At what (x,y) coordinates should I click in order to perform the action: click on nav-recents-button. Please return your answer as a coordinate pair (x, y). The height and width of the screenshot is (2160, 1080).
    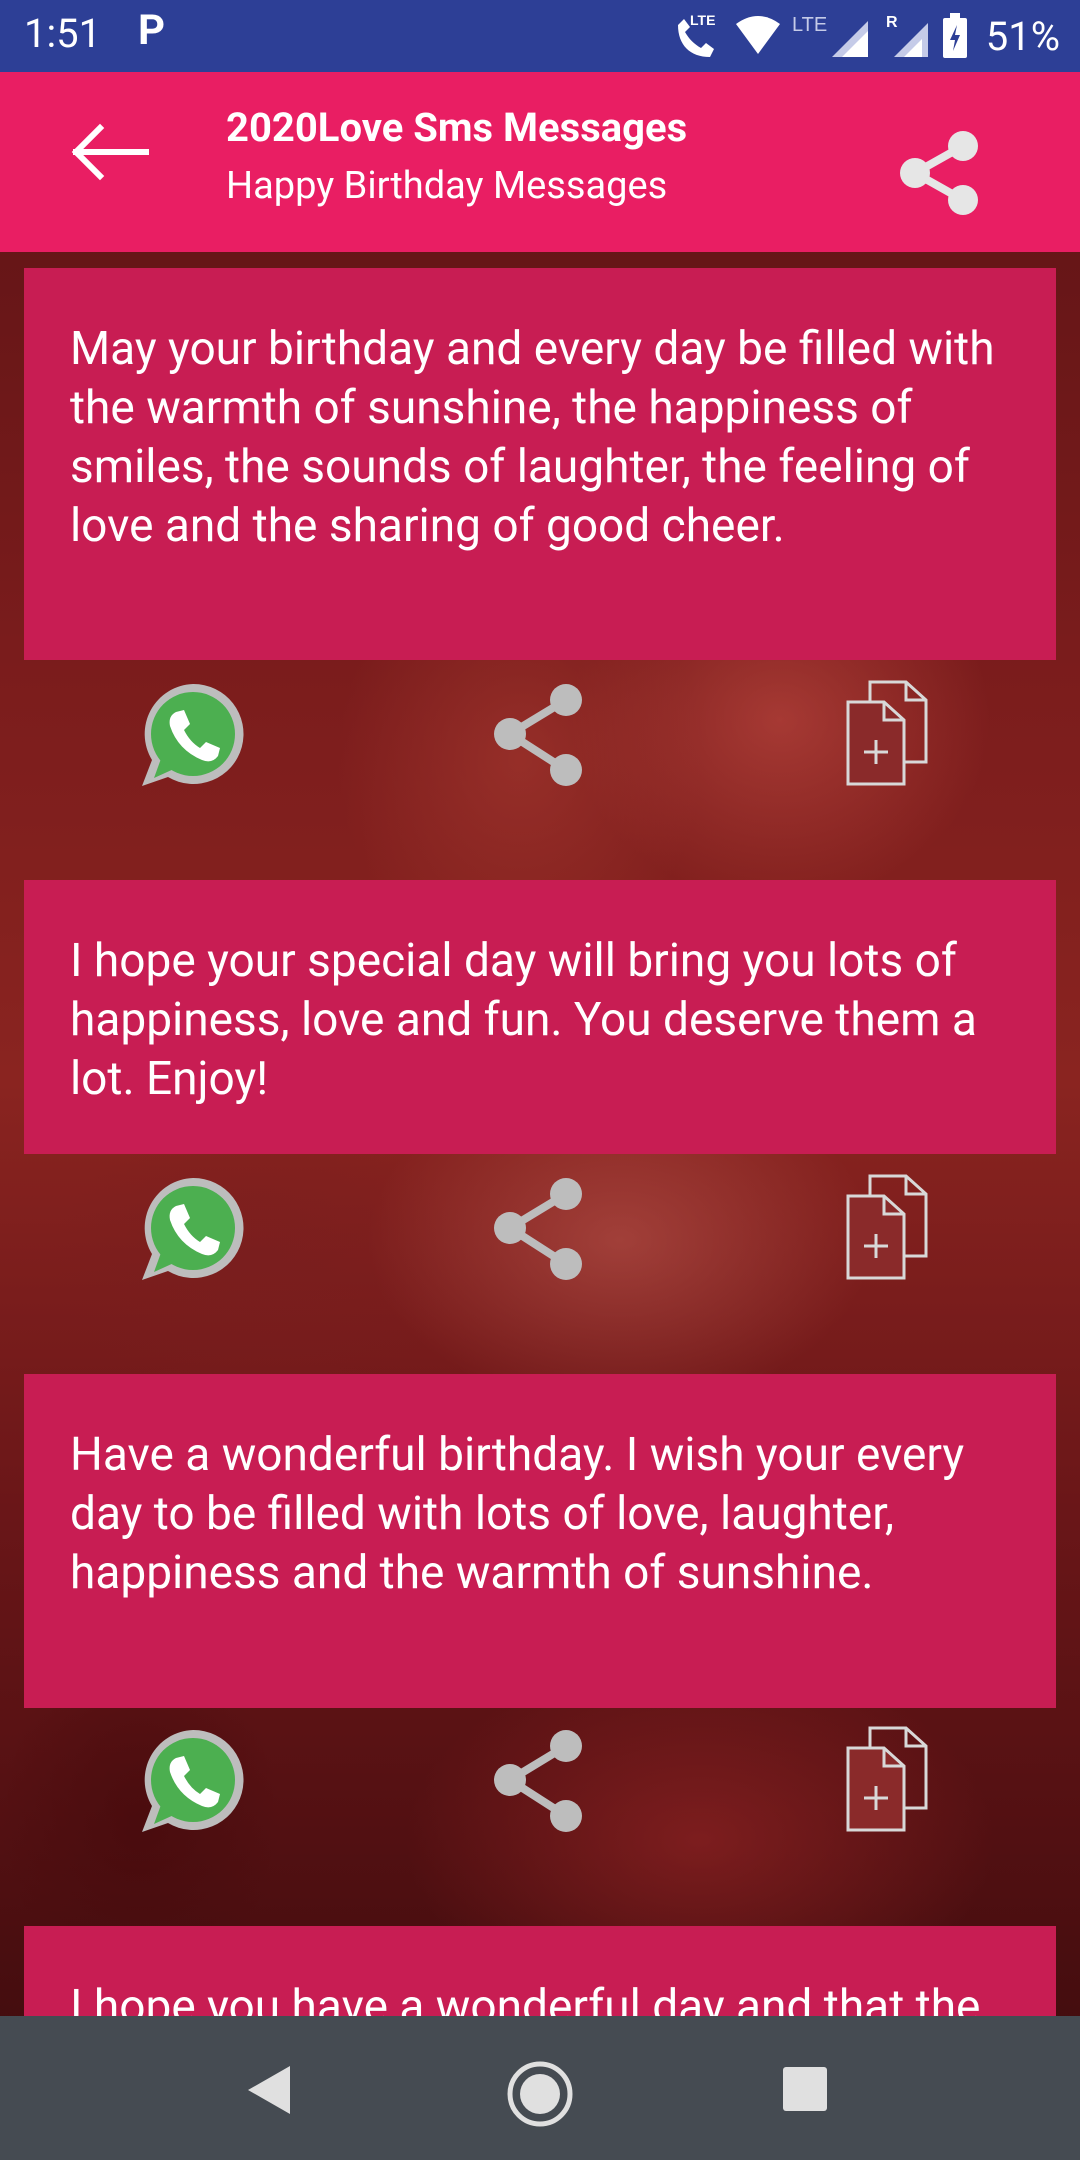
    Looking at the image, I should click on (805, 2089).